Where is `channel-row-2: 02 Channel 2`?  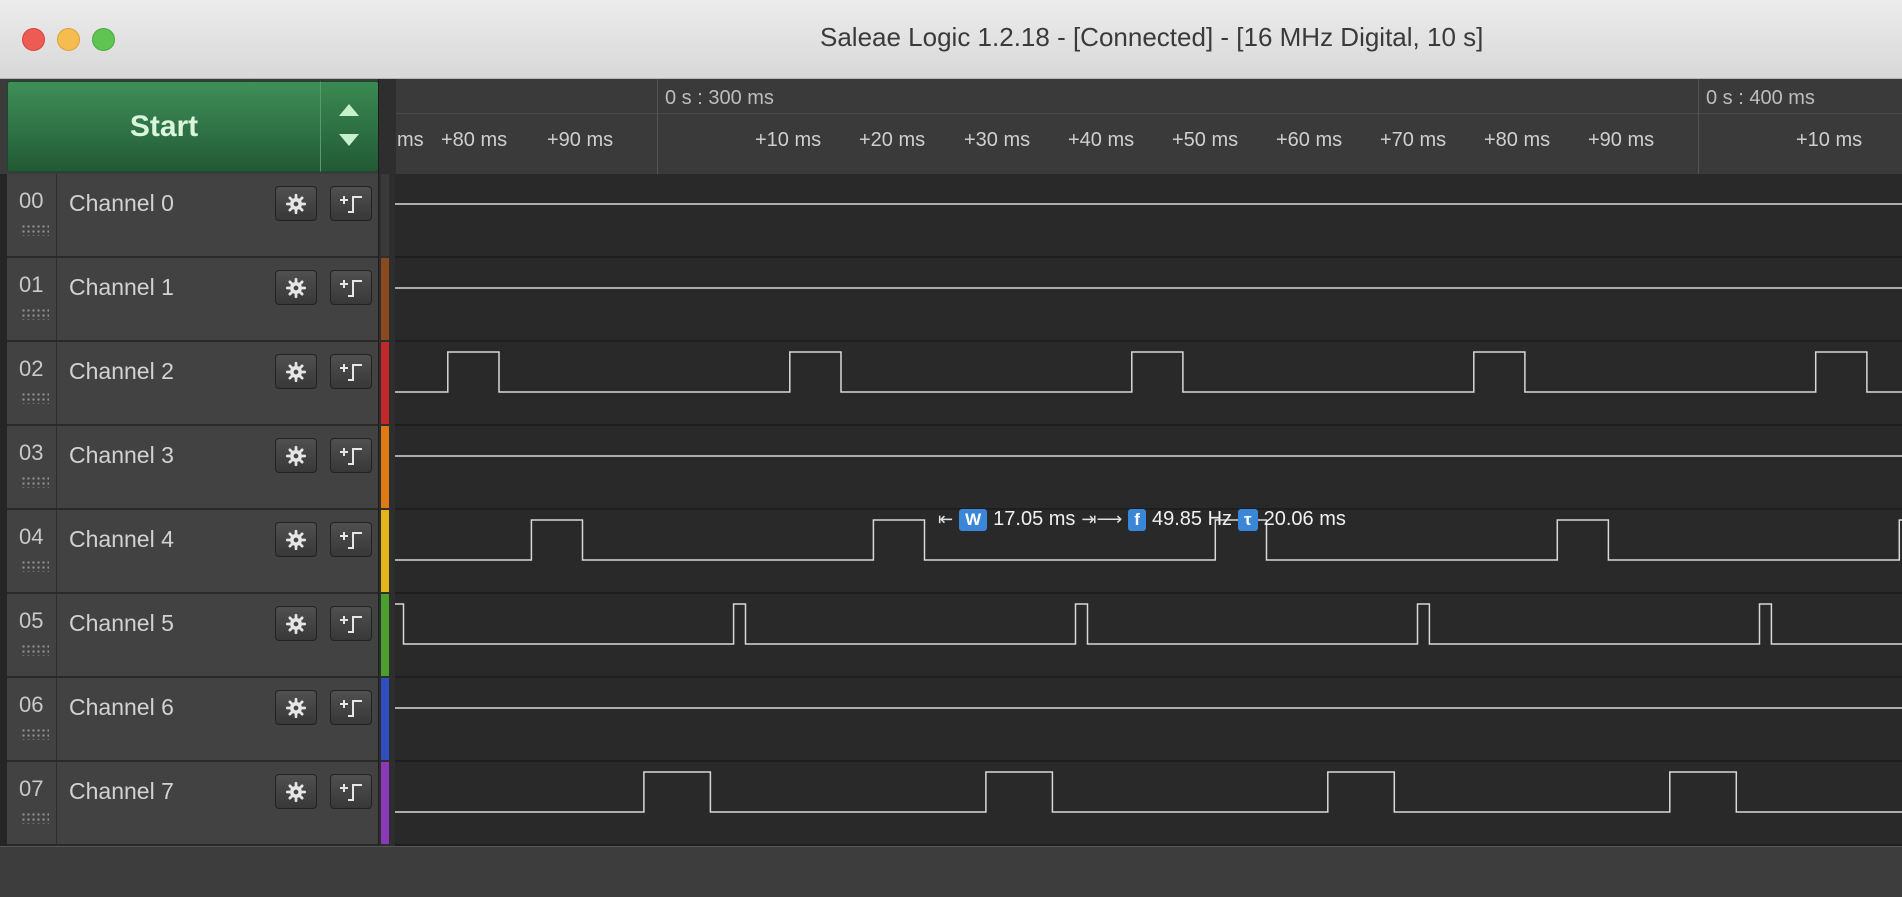 channel-row-2: 02 Channel 2 is located at coordinates (951, 384).